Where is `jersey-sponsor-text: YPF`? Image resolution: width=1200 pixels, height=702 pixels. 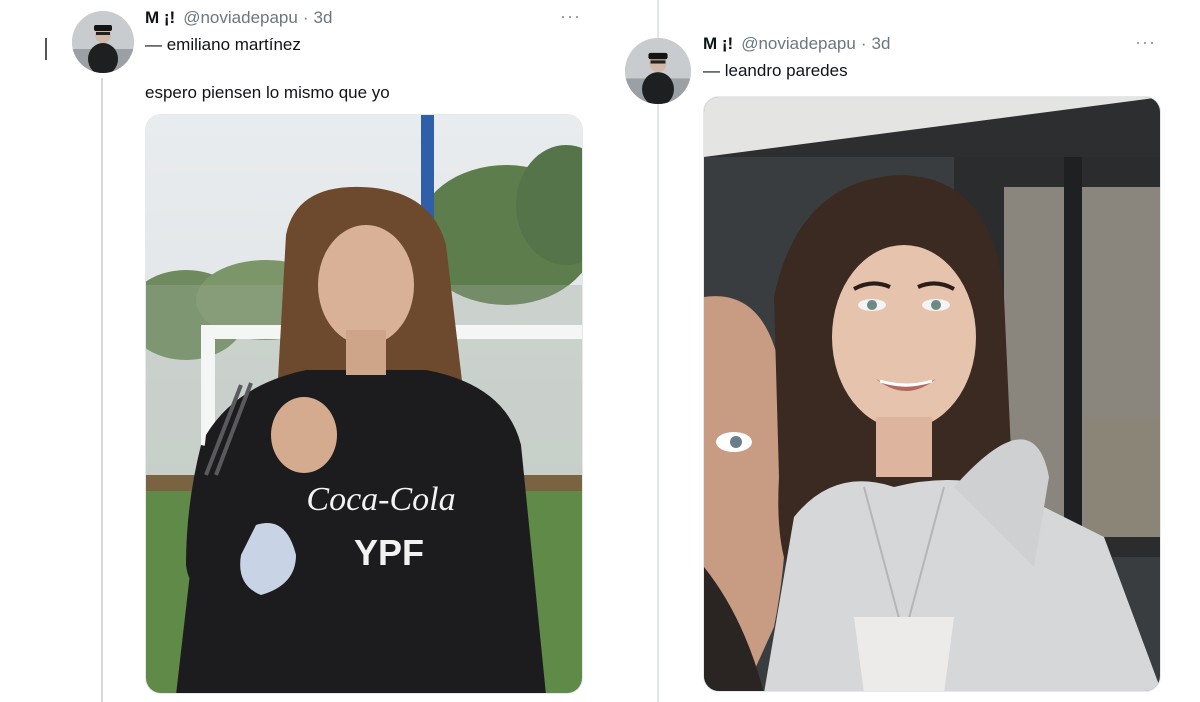
jersey-sponsor-text: YPF is located at coordinates (389, 552).